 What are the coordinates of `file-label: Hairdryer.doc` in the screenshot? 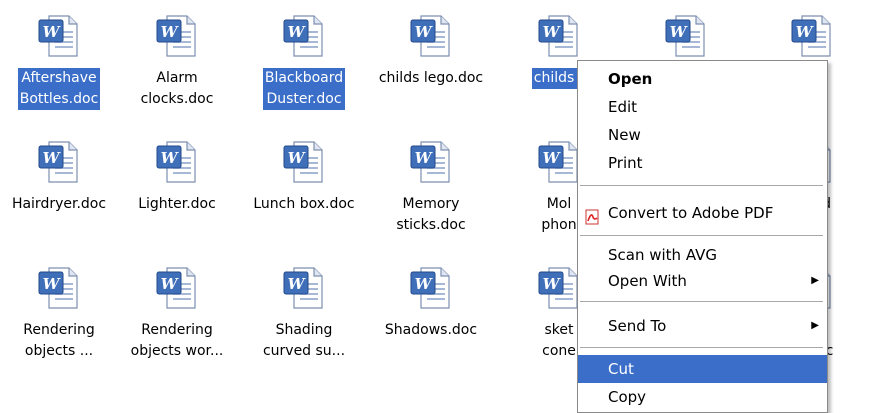 It's located at (59, 204).